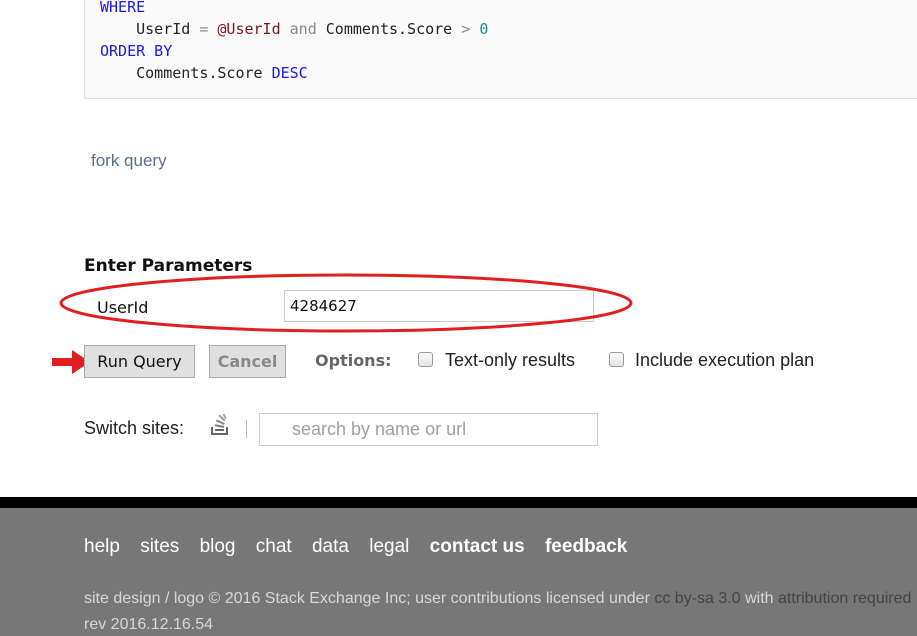 The image size is (917, 636). Describe the element at coordinates (246, 429) in the screenshot. I see `divider` at that location.